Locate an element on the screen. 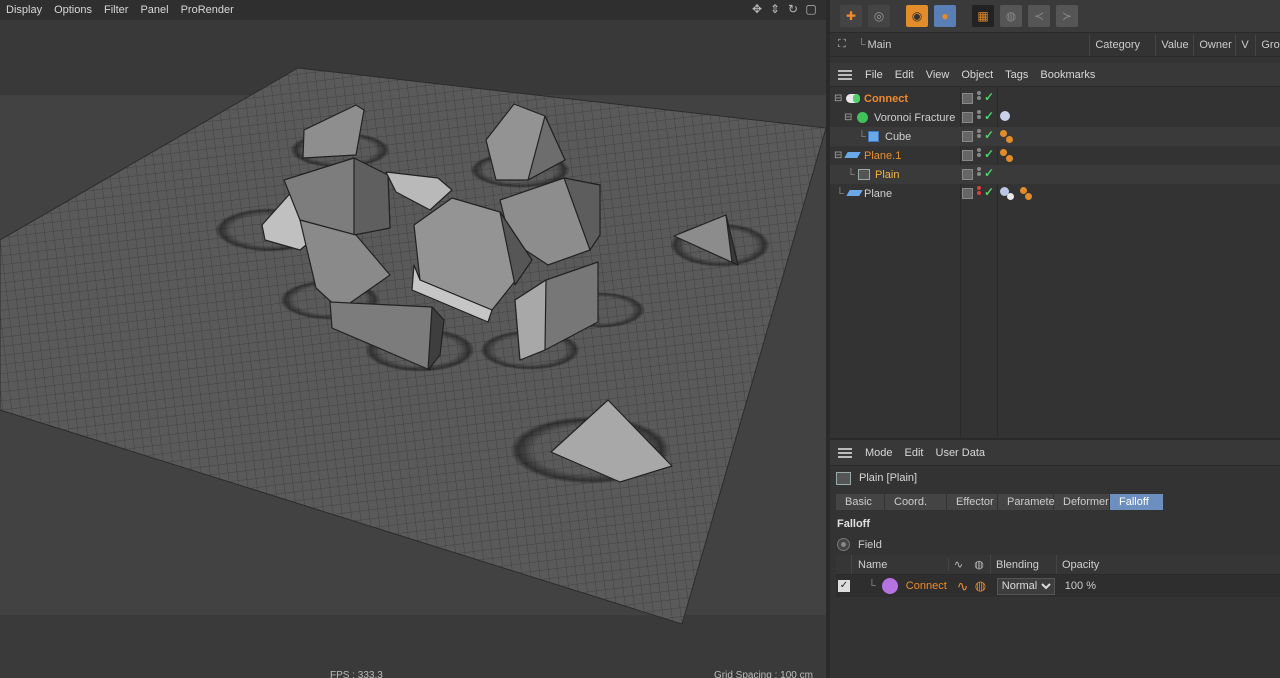  object-row-voronoi-fracture: ⊟ Voronoi Fracture ✓ is located at coordinates (1055, 117).